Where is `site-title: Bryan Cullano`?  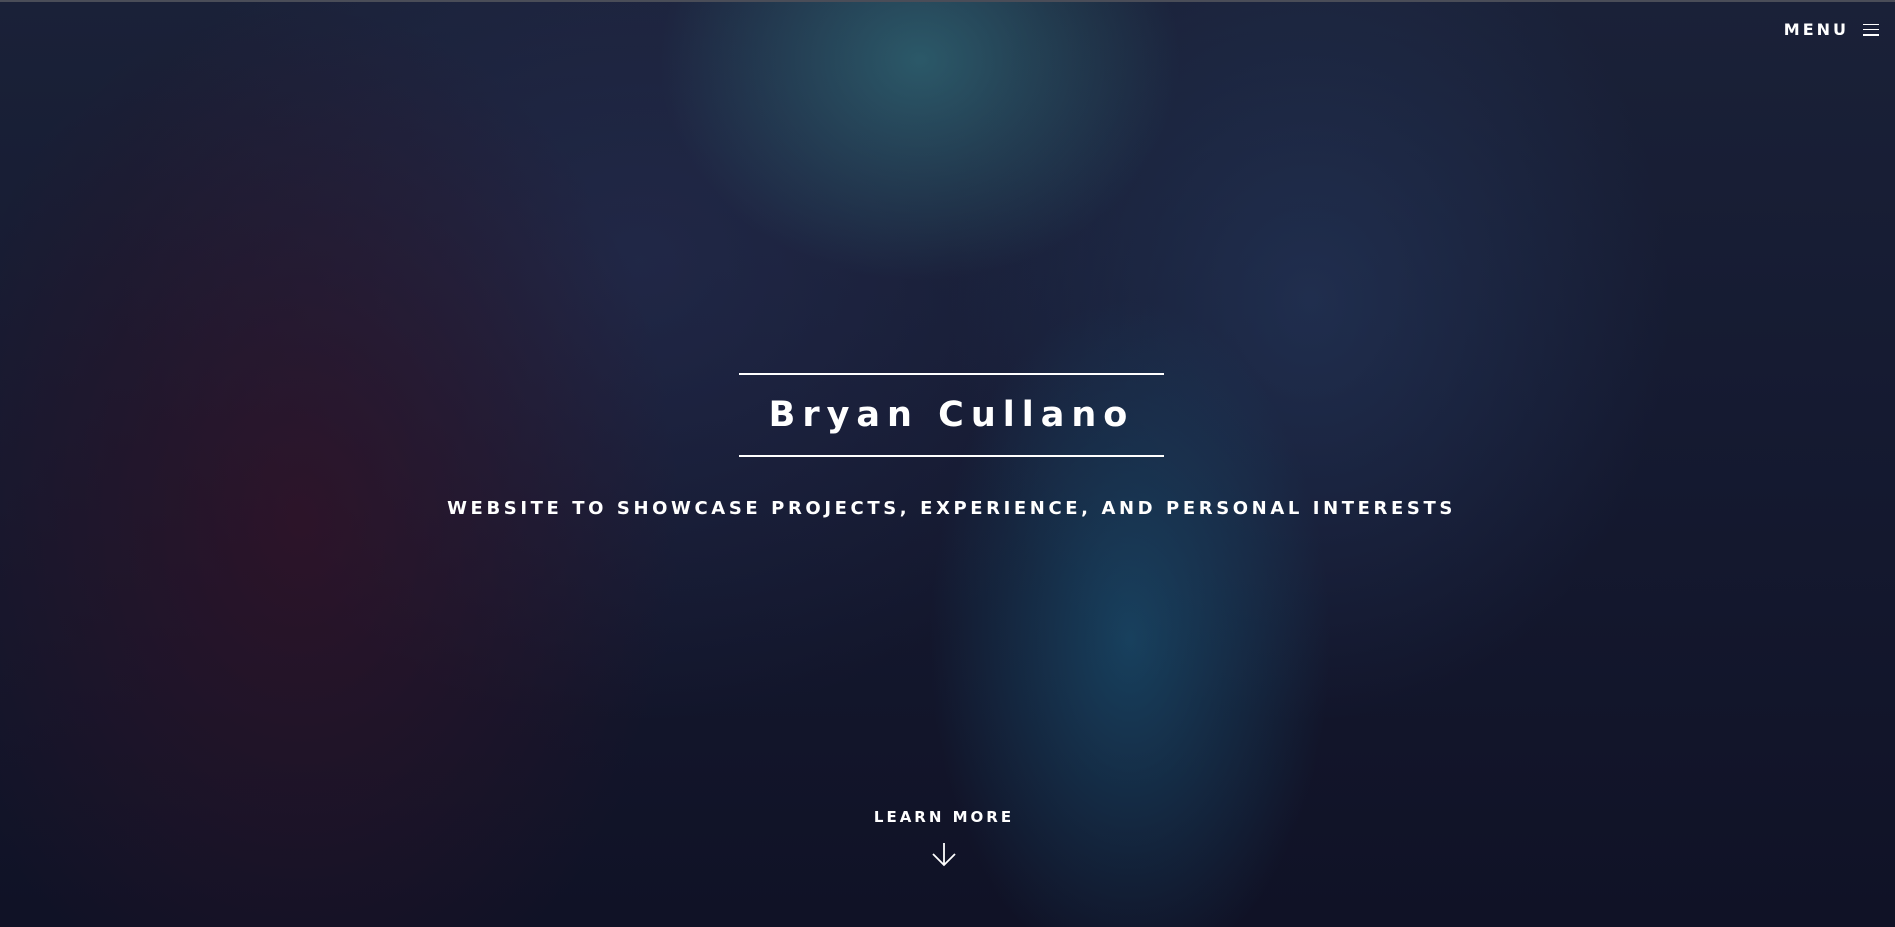 site-title: Bryan Cullano is located at coordinates (951, 415).